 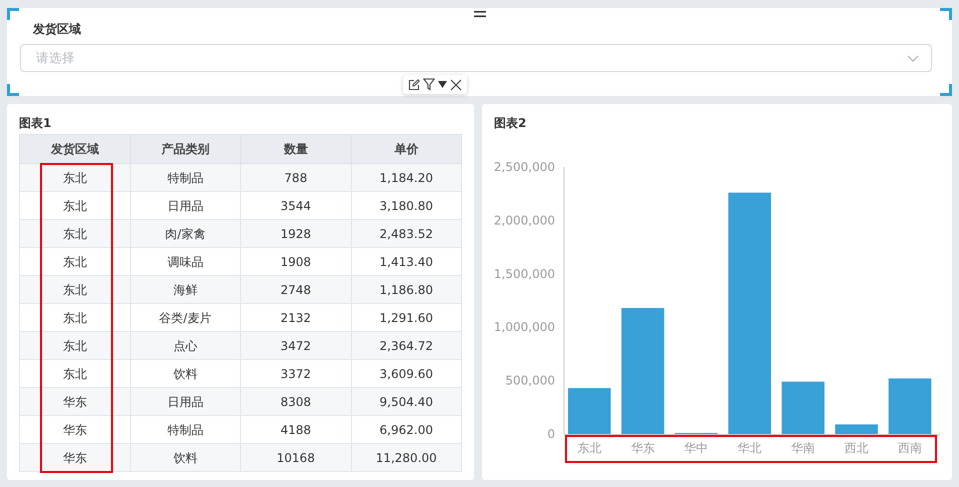 What do you see at coordinates (642, 447) in the screenshot?
I see `x-tick-label: 华东` at bounding box center [642, 447].